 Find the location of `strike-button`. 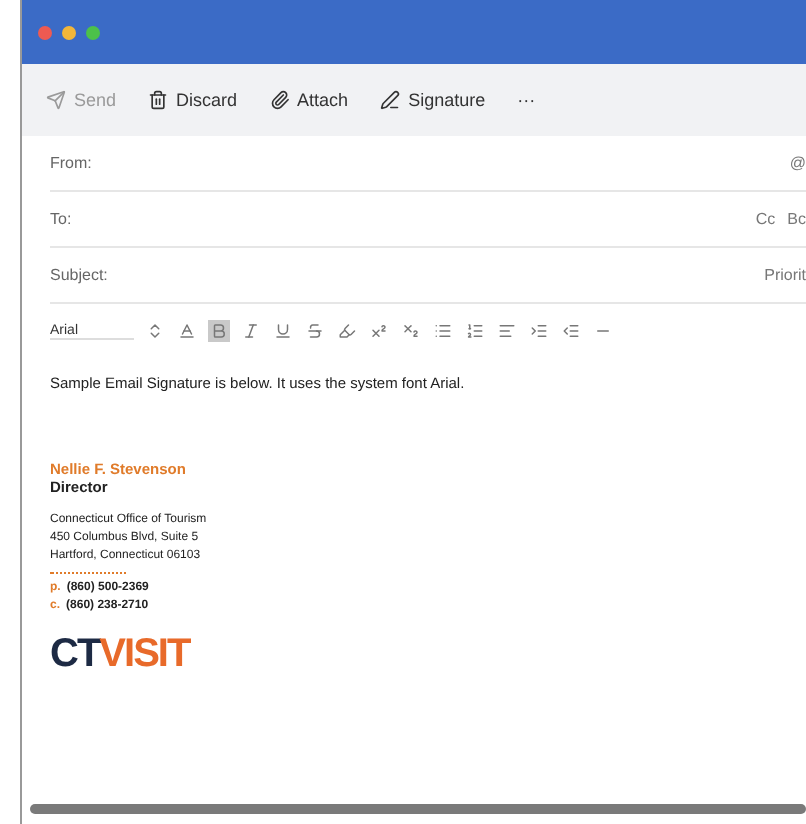

strike-button is located at coordinates (315, 331).